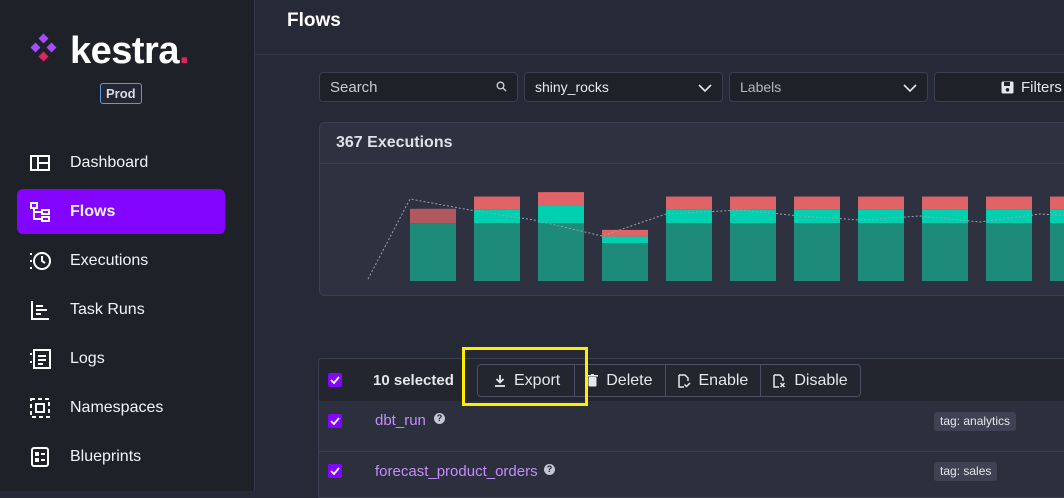 This screenshot has width=1064, height=498. Describe the element at coordinates (413, 380) in the screenshot. I see `selected-count: 10 selected` at that location.